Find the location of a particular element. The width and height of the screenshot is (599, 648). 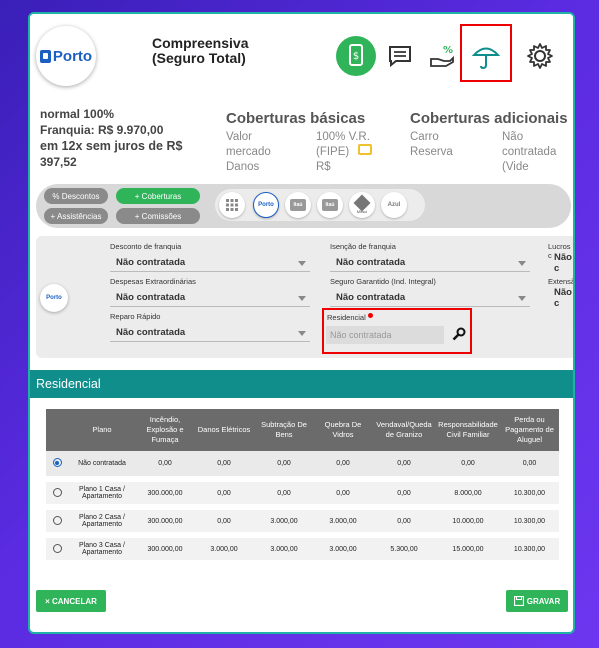

col-plano: Plano is located at coordinates (102, 430).